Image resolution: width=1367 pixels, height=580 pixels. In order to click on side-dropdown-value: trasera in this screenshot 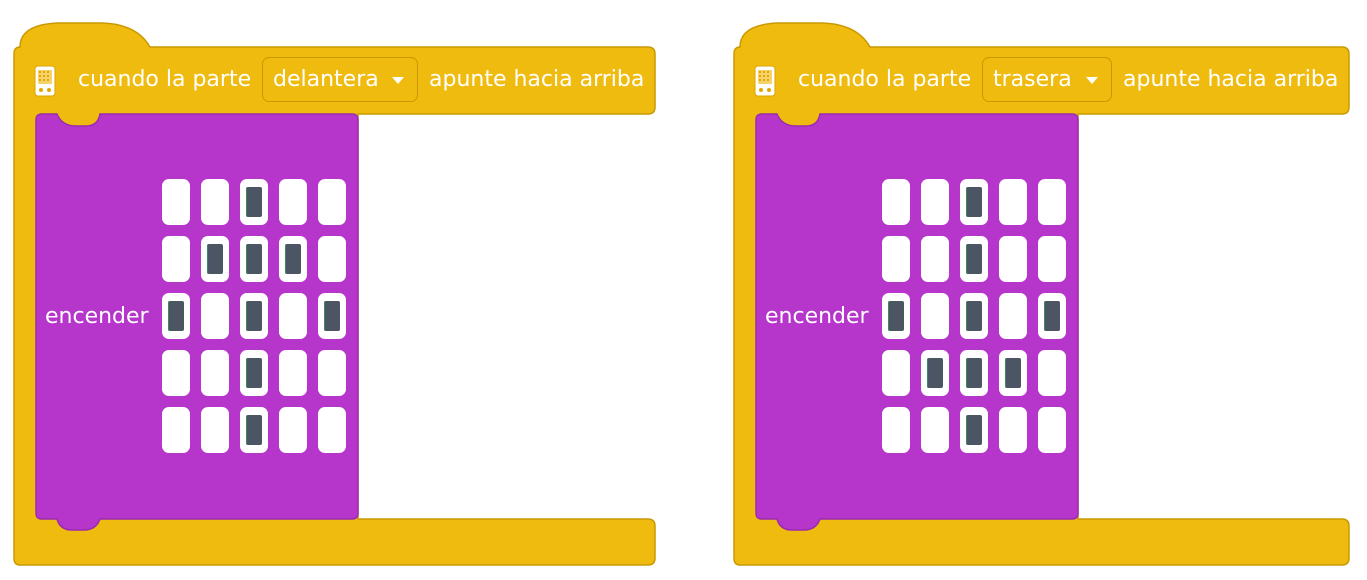, I will do `click(1032, 79)`.